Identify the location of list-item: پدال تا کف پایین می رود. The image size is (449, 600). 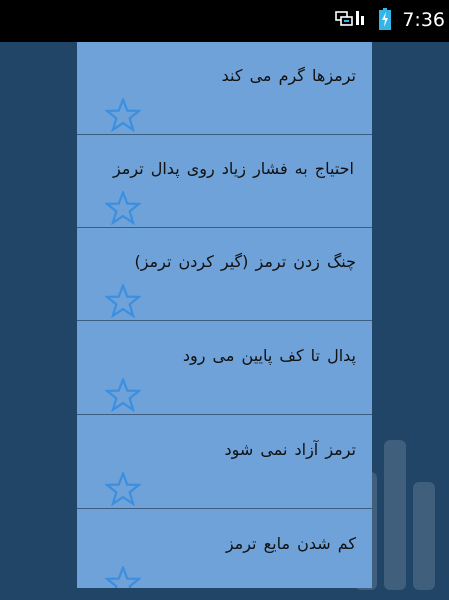
(224, 368).